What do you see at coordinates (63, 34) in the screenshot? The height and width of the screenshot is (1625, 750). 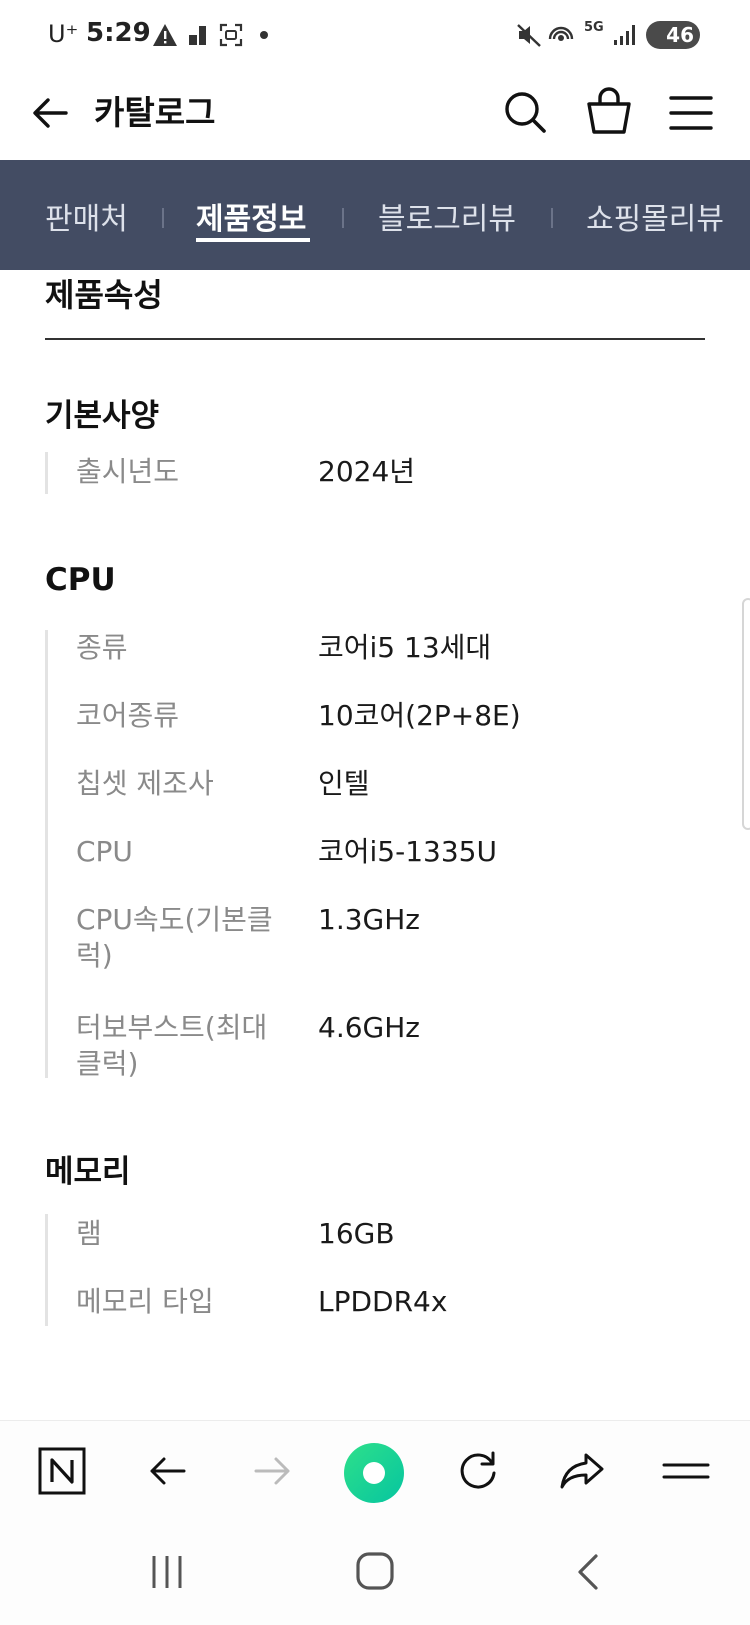 I see `carrier-label: U⁺` at bounding box center [63, 34].